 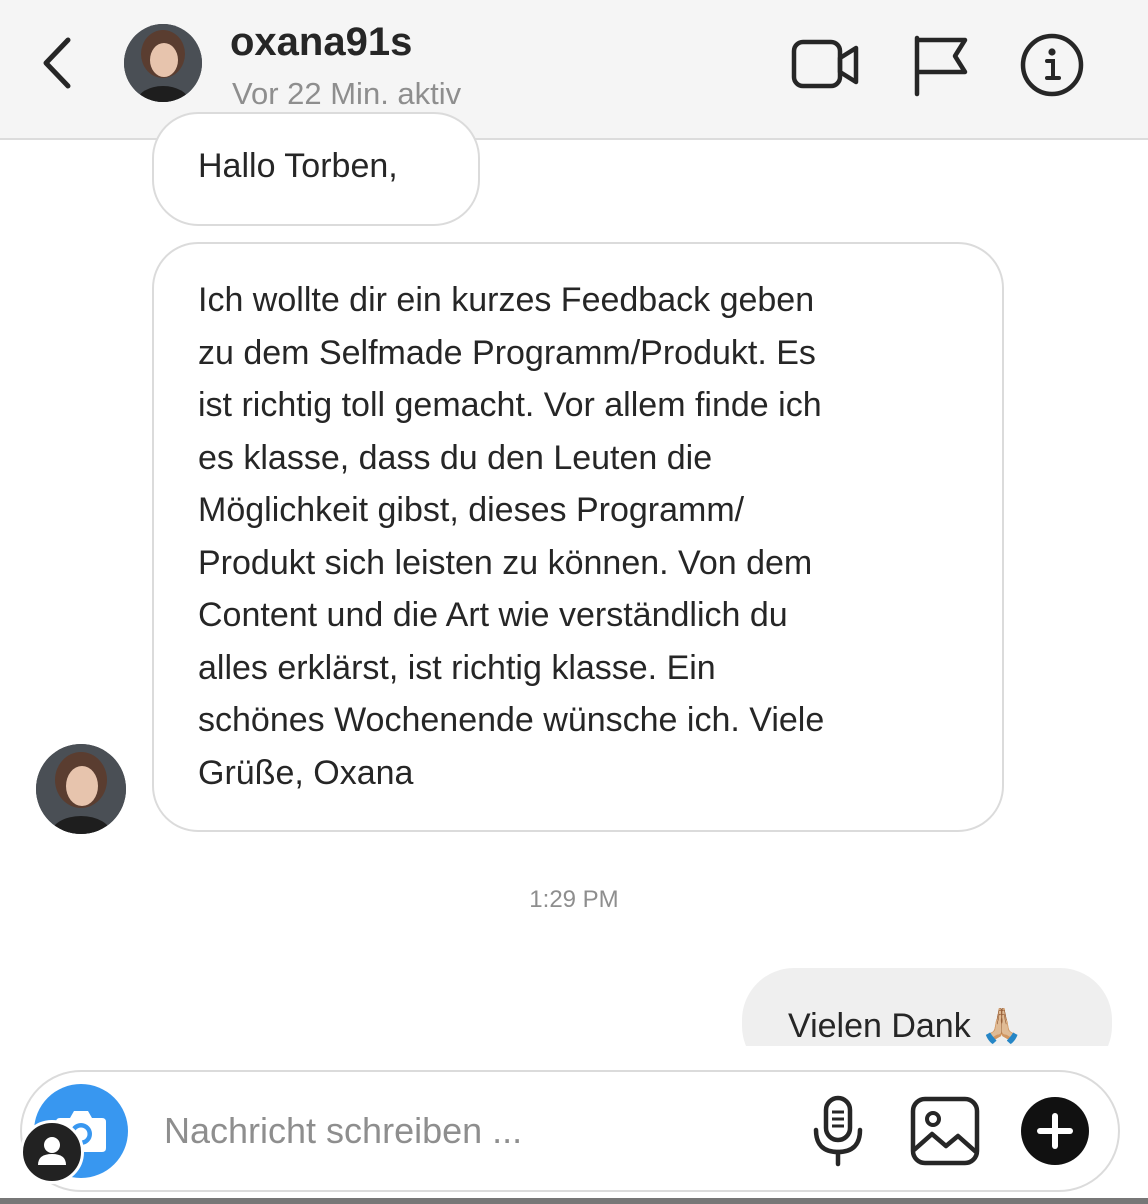 I want to click on received-message: Hallo Torben,, so click(x=316, y=169).